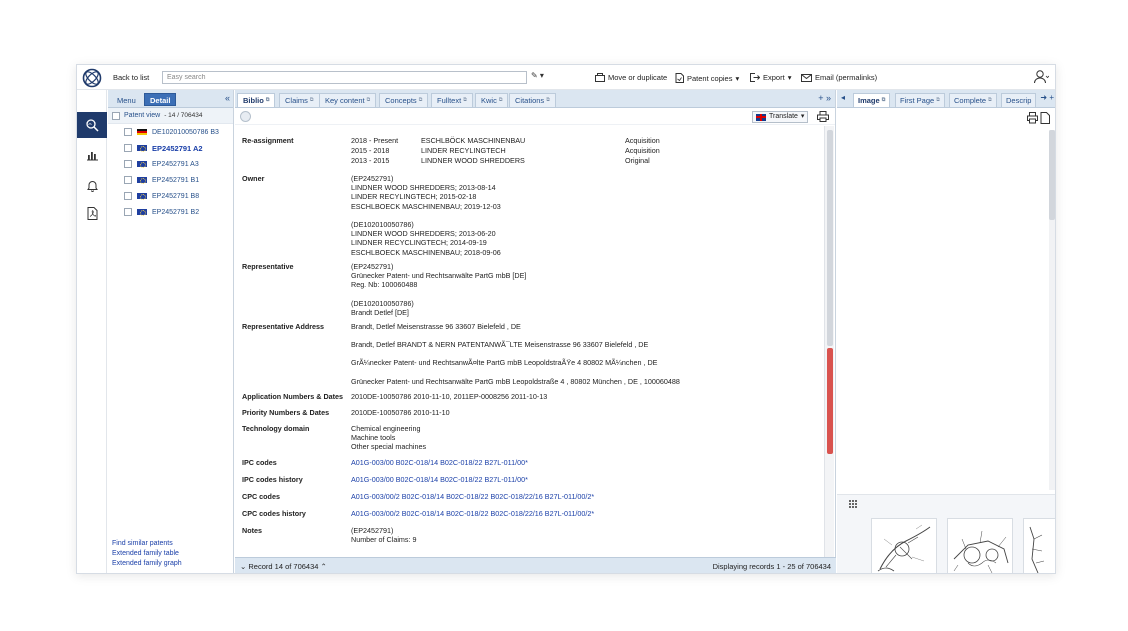  I want to click on chevron-down-icon: ⌄, so click(243, 566).